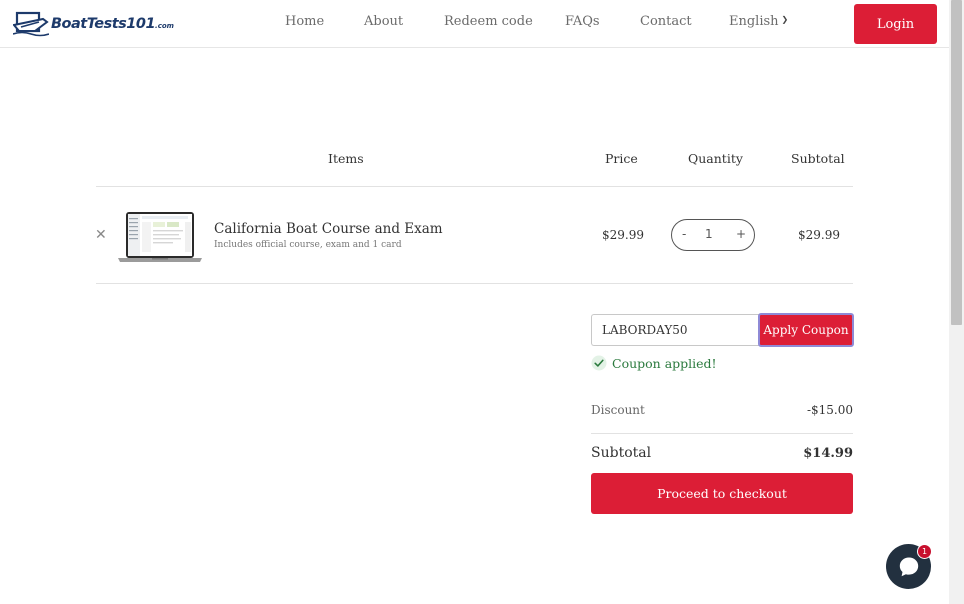 This screenshot has width=964, height=604. What do you see at coordinates (101, 235) in the screenshot?
I see `close-icon: ✕` at bounding box center [101, 235].